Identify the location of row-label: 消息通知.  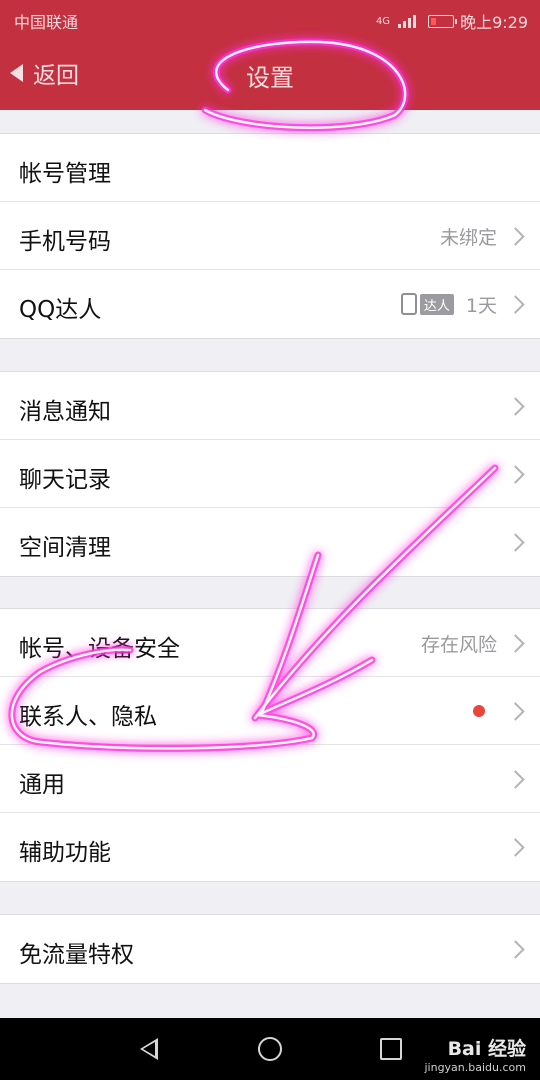
(65, 412).